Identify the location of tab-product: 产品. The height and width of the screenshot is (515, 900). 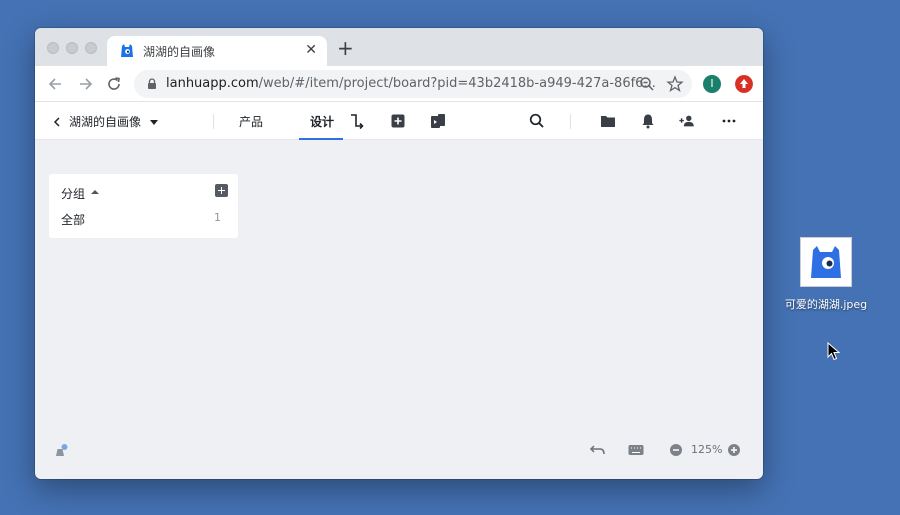
(251, 121).